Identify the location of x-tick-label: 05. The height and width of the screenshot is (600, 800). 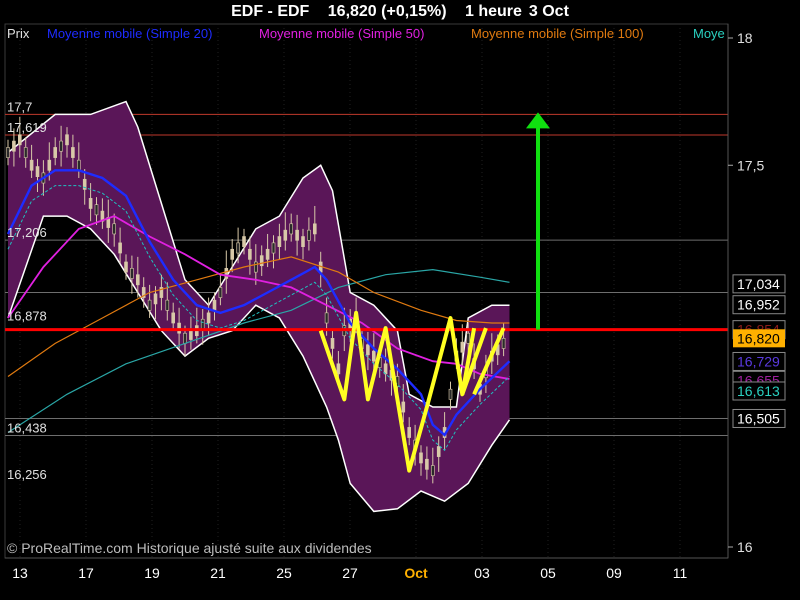
(548, 573).